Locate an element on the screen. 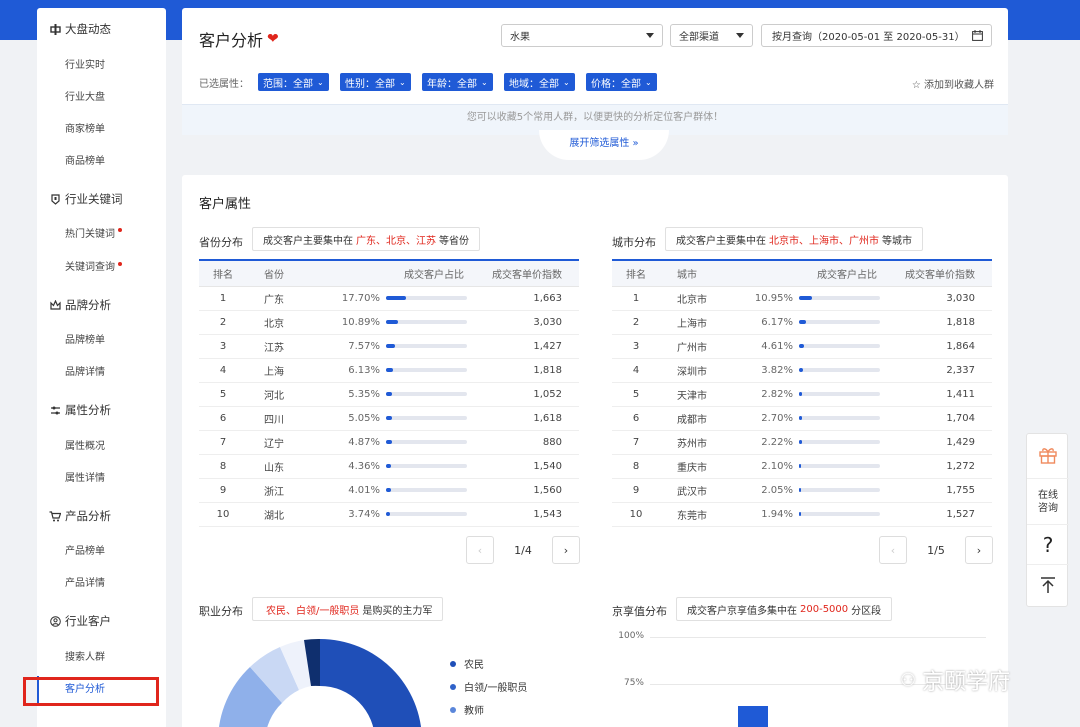 The width and height of the screenshot is (1080, 727). share-cell: 4.01% is located at coordinates (401, 490).